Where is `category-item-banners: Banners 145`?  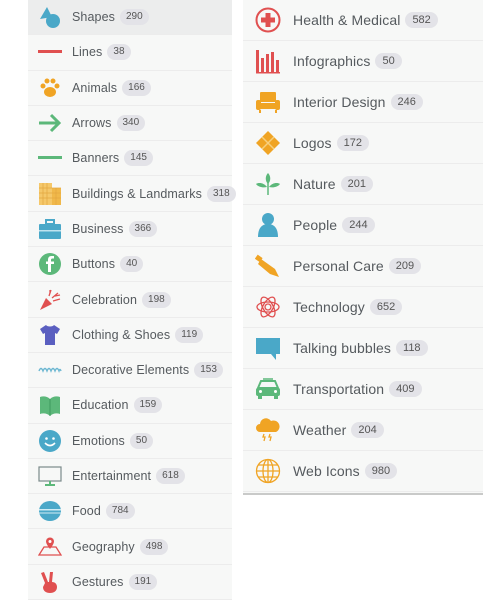 category-item-banners: Banners 145 is located at coordinates (130, 159).